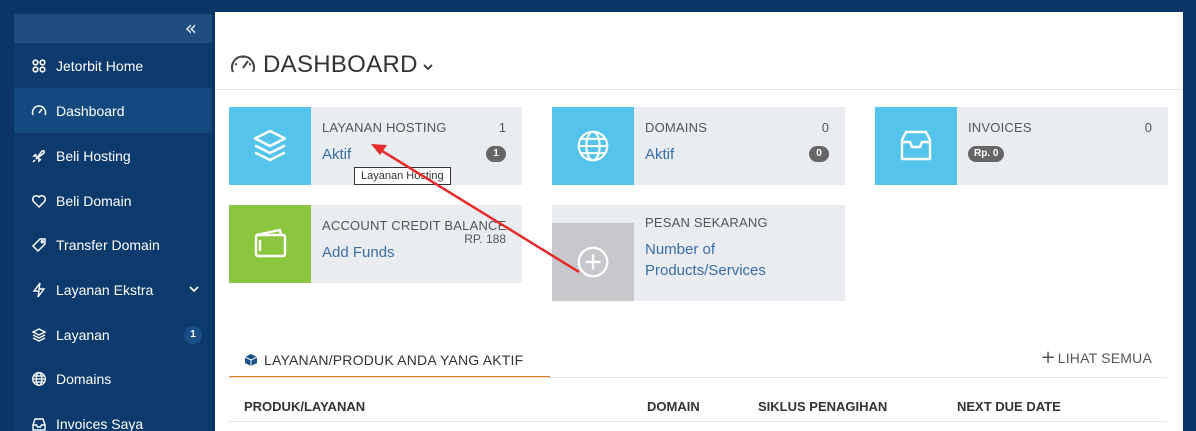 Image resolution: width=1196 pixels, height=431 pixels. Describe the element at coordinates (340, 64) in the screenshot. I see `page-title-text: DASHBOARD` at that location.